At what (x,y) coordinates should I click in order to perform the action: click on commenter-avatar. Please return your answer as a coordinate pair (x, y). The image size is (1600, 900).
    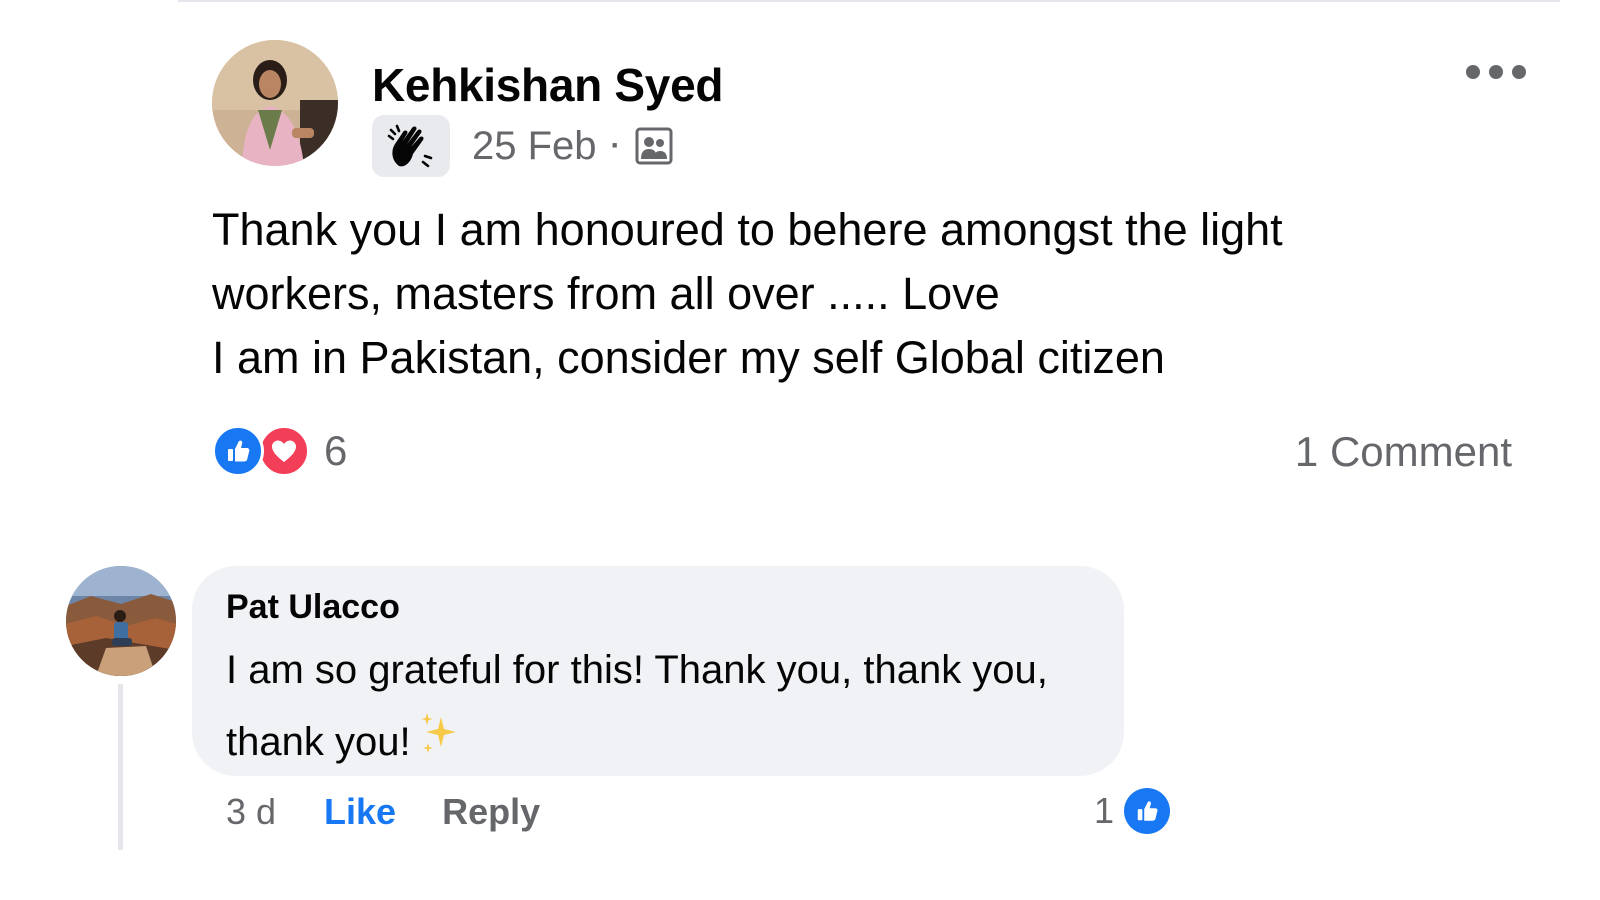
    Looking at the image, I should click on (121, 621).